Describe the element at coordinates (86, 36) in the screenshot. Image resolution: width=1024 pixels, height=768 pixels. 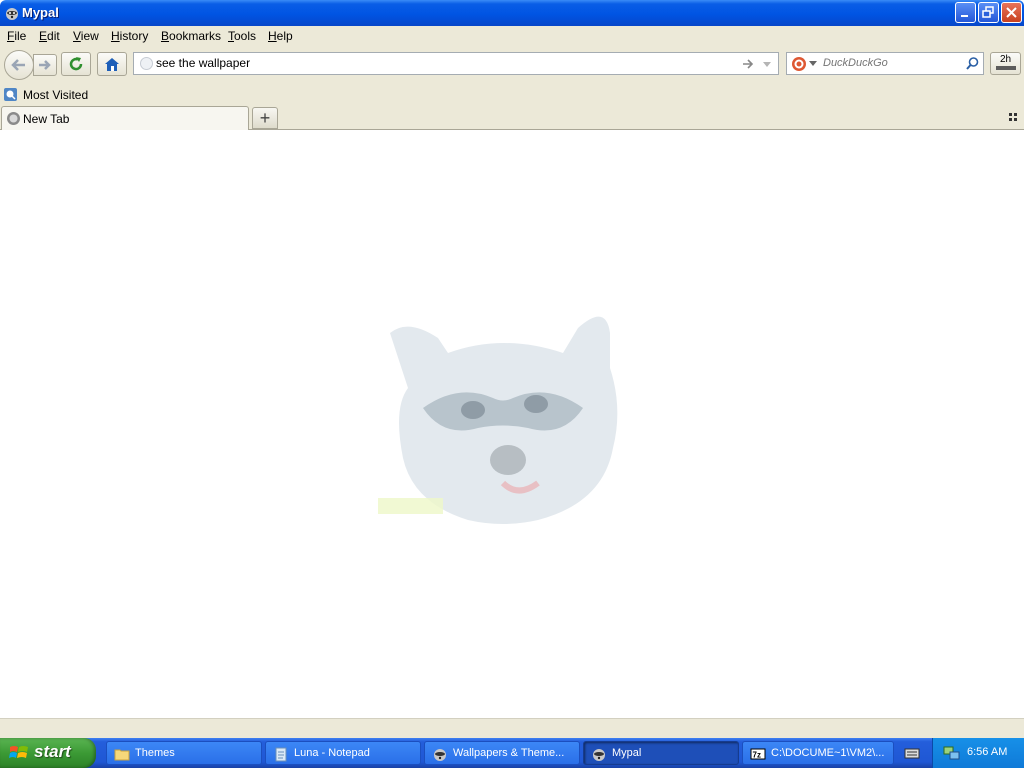
I see `menu-view: View` at that location.